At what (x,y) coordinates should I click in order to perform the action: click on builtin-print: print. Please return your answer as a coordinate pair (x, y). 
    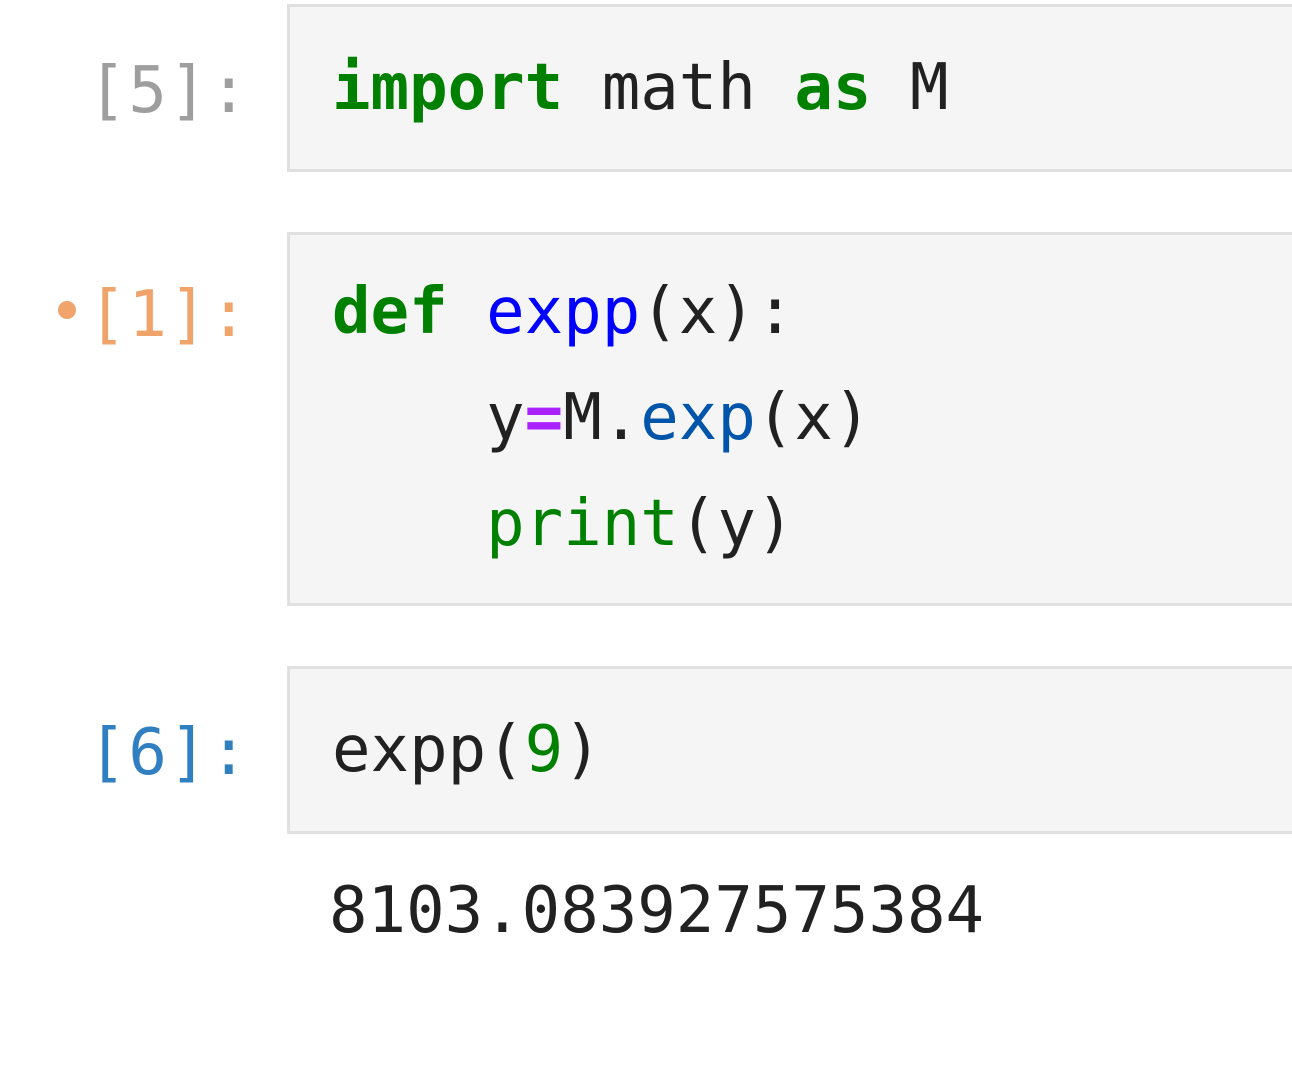
    Looking at the image, I should click on (582, 524).